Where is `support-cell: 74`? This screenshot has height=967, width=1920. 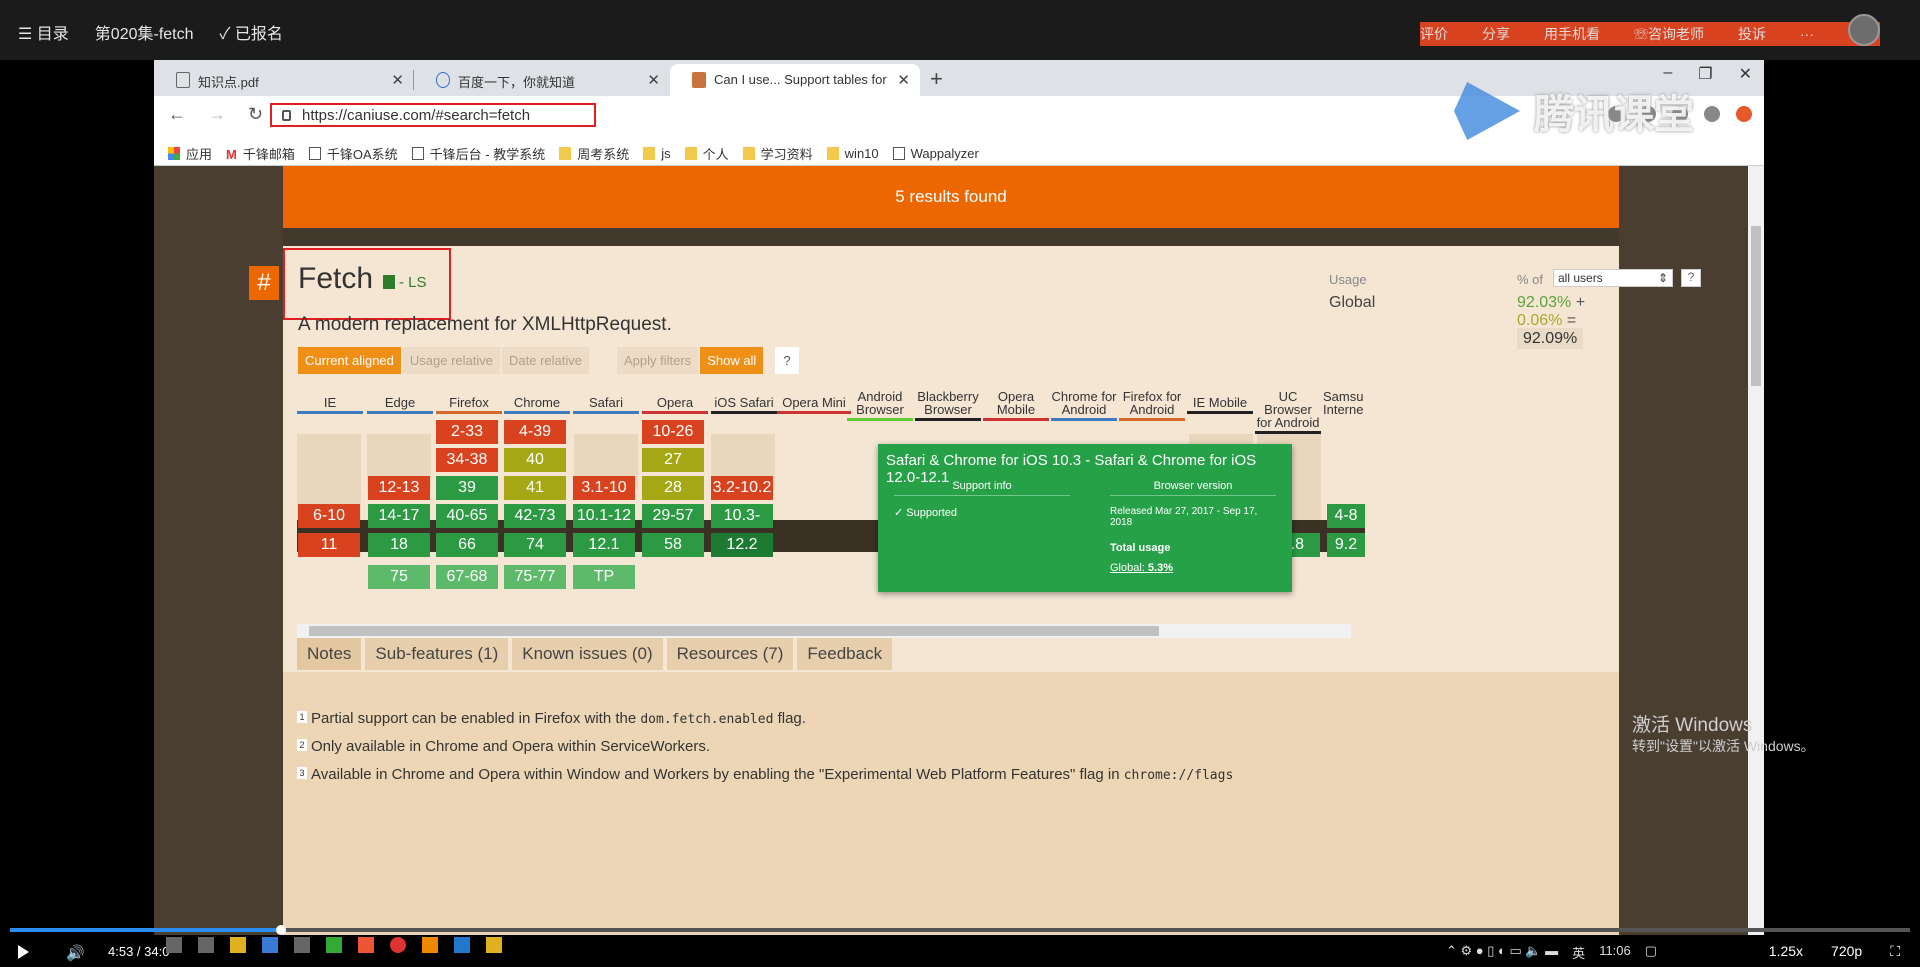
support-cell: 74 is located at coordinates (535, 545).